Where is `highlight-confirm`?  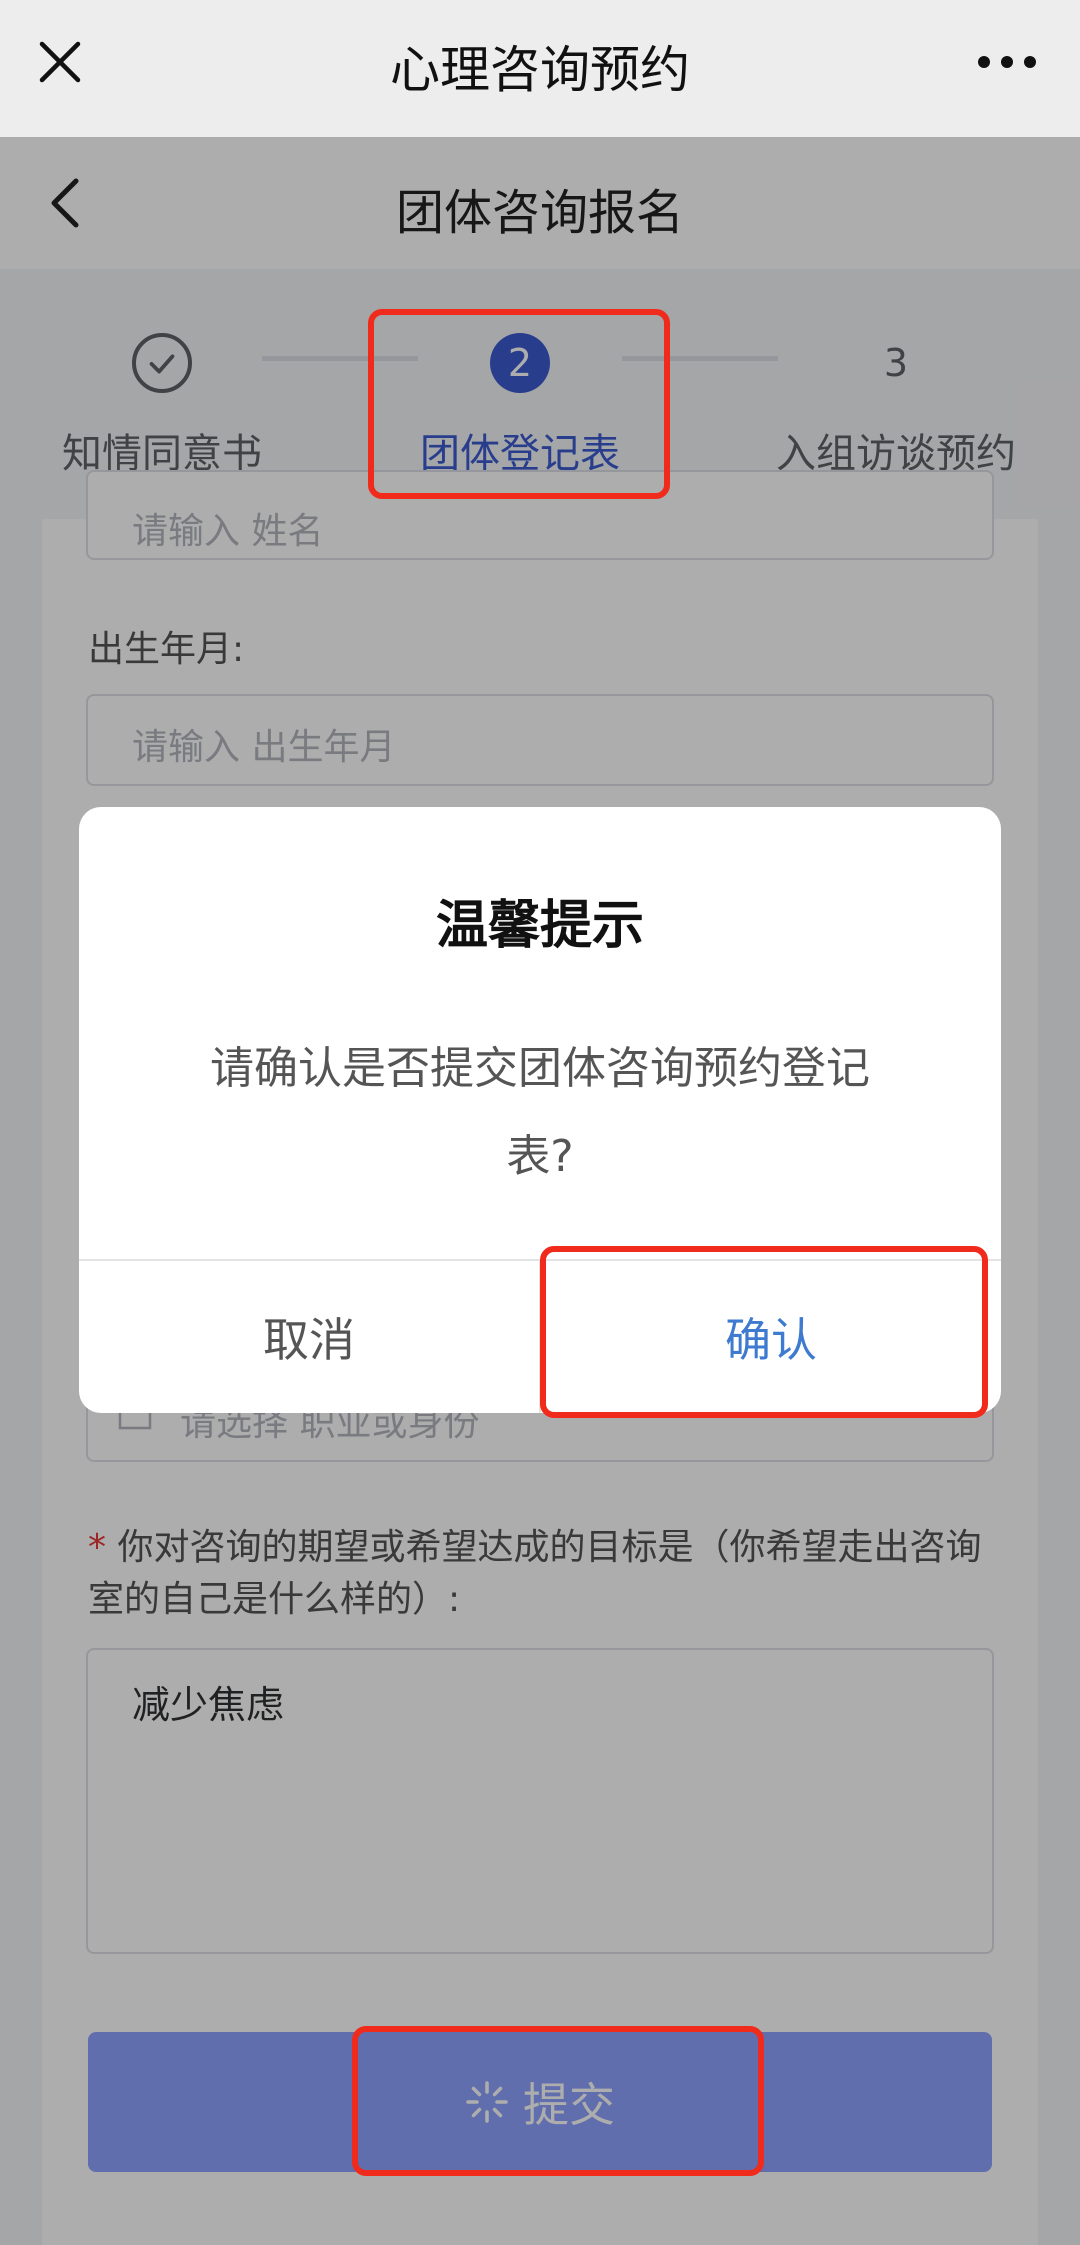 highlight-confirm is located at coordinates (764, 1332).